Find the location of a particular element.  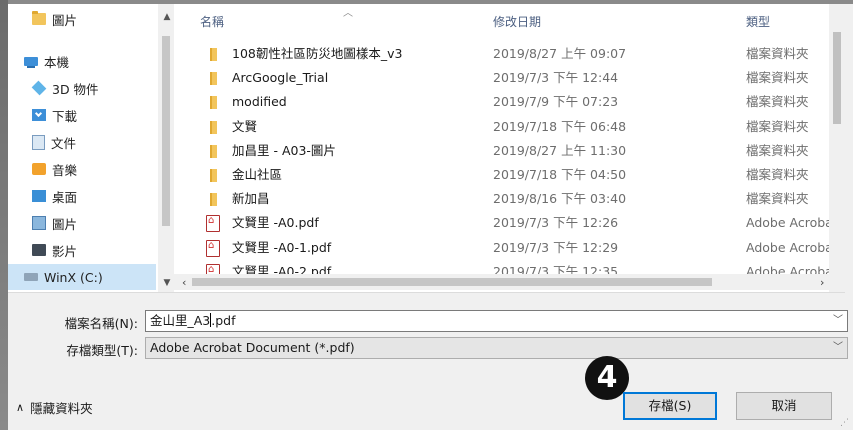

file-date-modified: 2019/8/27 上午 09:07 is located at coordinates (560, 53).